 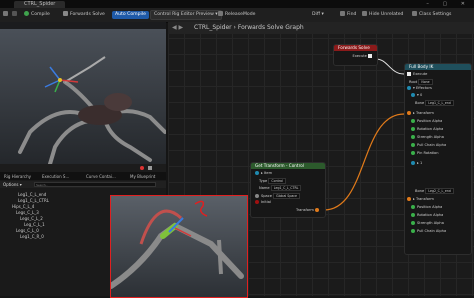 What do you see at coordinates (95, 184) in the screenshot?
I see `hierarchy-search-input` at bounding box center [95, 184].